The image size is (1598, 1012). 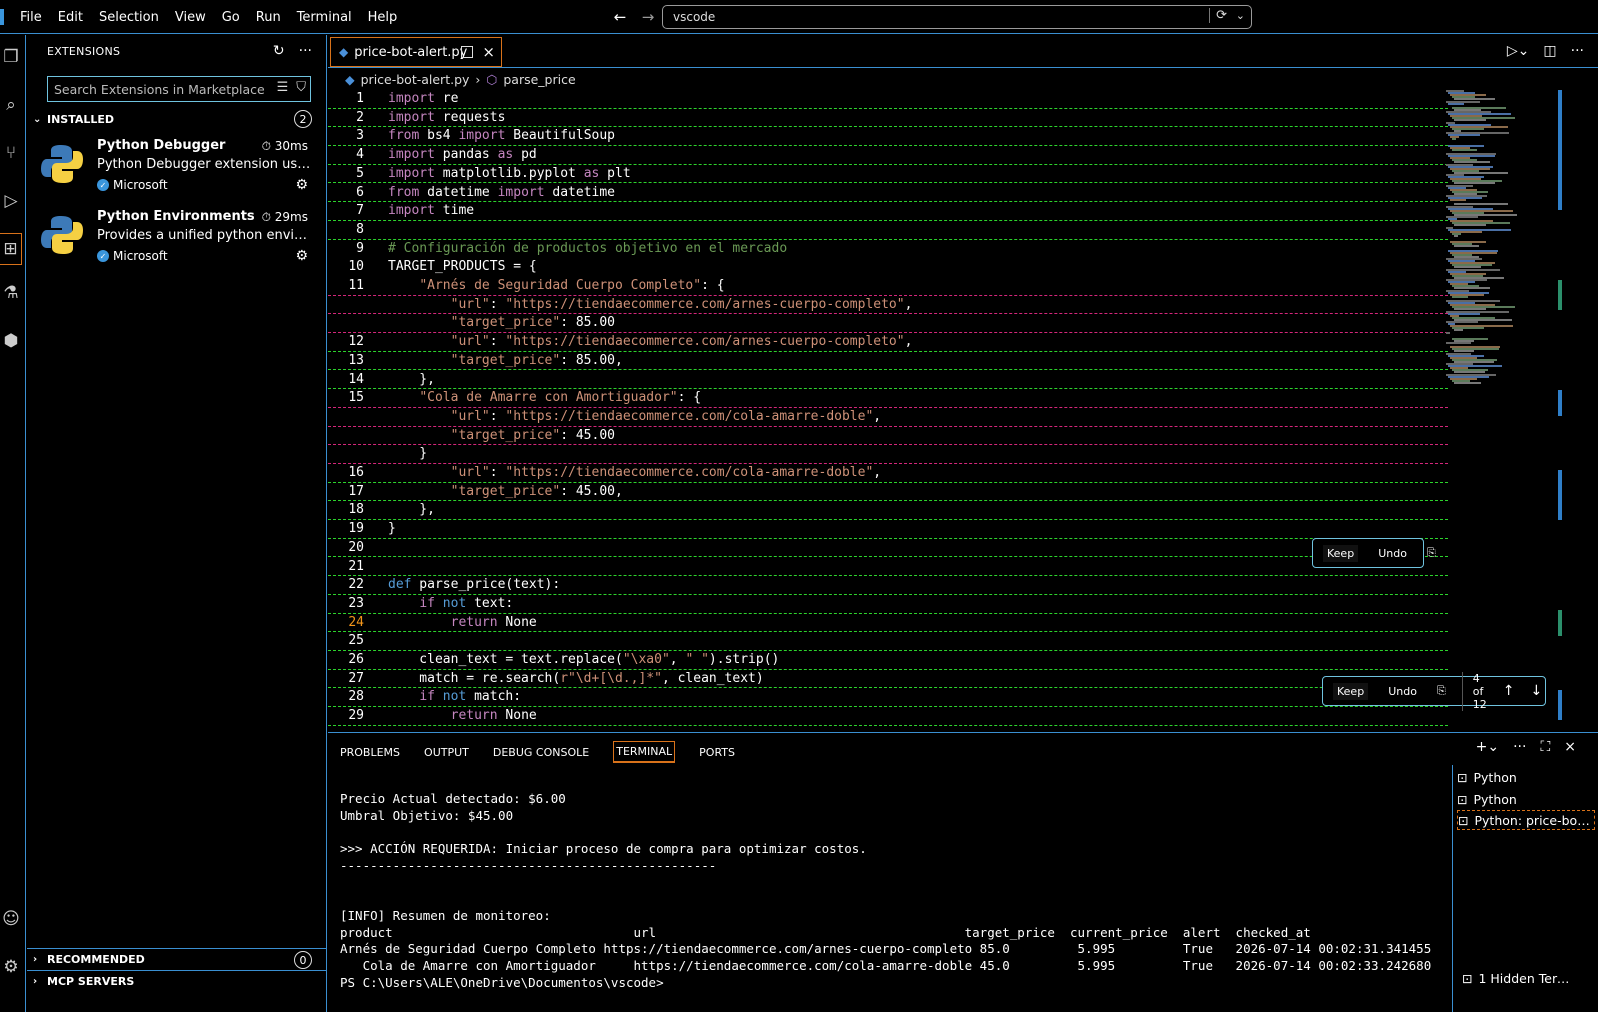 I want to click on command-center: vscode ⟳ ⌄, so click(x=957, y=17).